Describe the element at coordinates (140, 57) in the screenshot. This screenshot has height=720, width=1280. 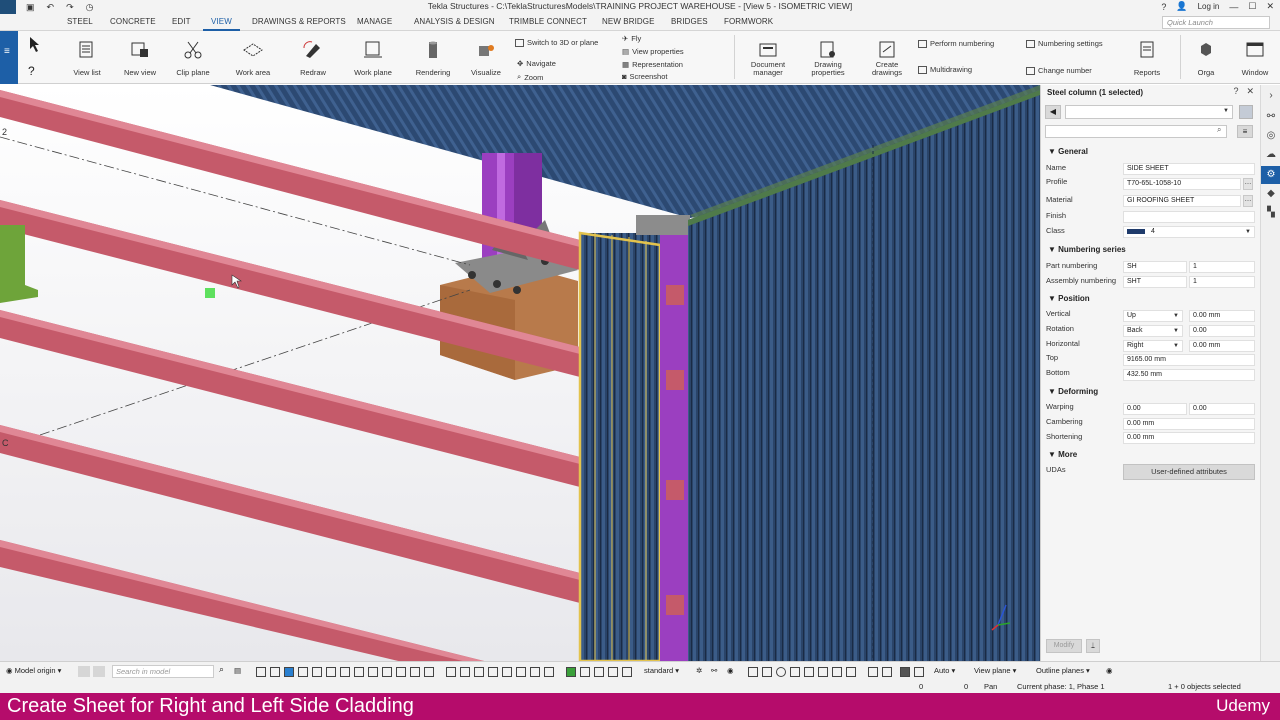
I see `new-view-button: New view` at that location.